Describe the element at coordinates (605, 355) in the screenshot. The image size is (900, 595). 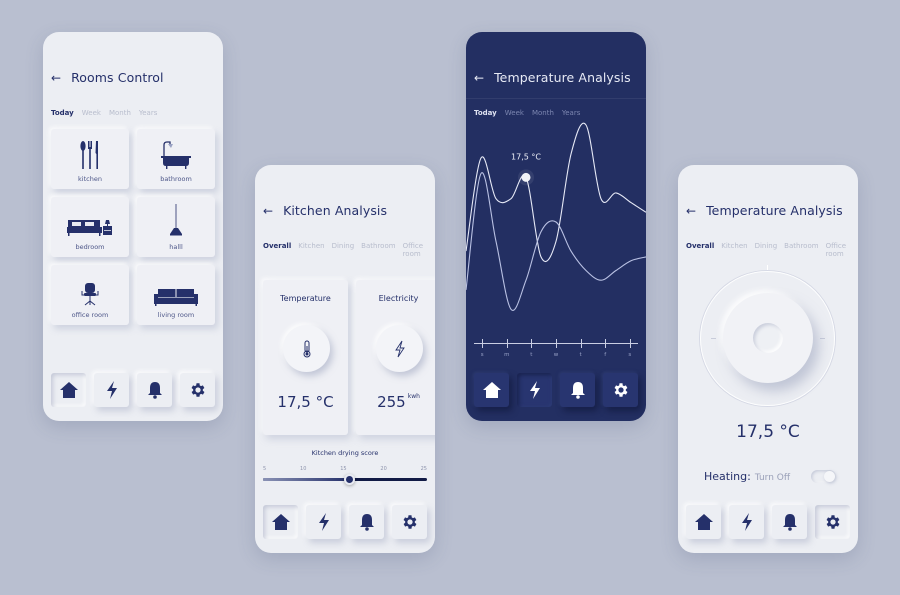
I see `x-tick-label: f` at that location.